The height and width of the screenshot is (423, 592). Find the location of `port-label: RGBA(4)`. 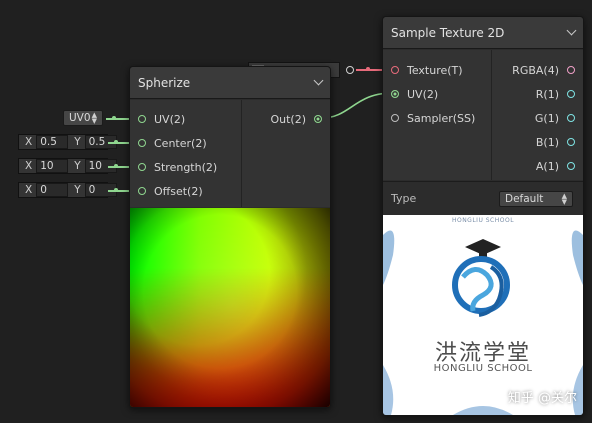

port-label: RGBA(4) is located at coordinates (535, 70).